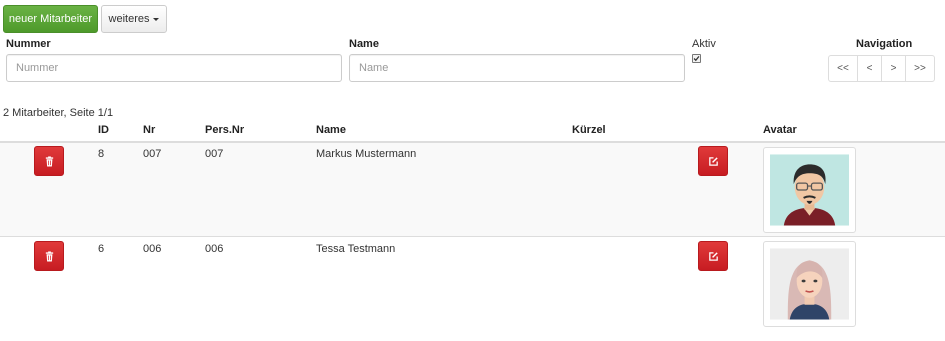  What do you see at coordinates (101, 249) in the screenshot?
I see `cell-id: 6` at bounding box center [101, 249].